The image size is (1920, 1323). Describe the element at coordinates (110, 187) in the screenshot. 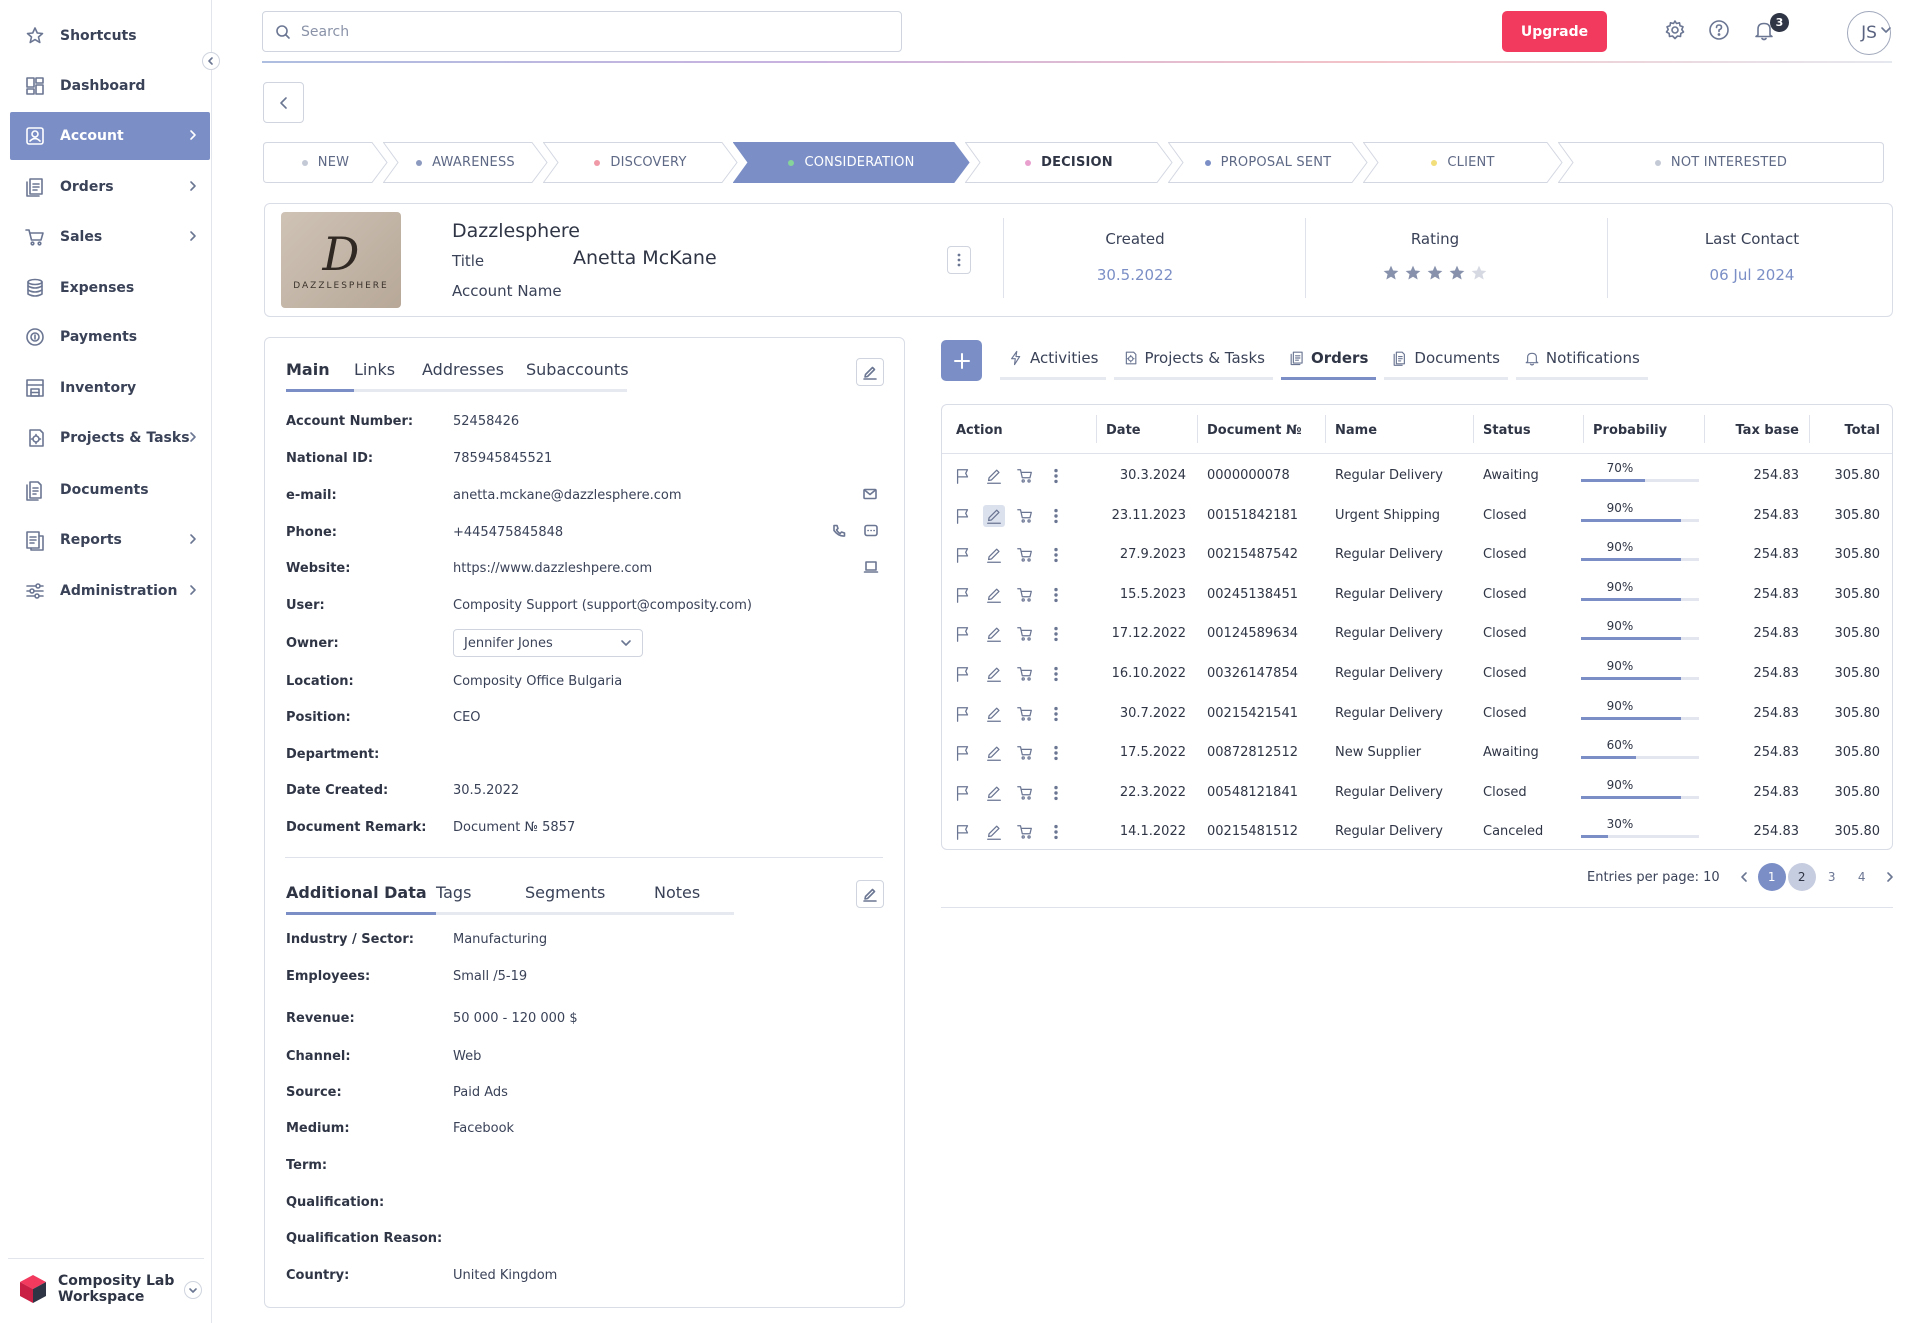

I see `sidebar-item-orders: Orders` at that location.